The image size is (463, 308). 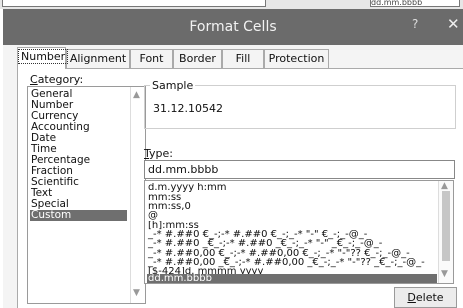 What do you see at coordinates (299, 169) in the screenshot?
I see `type-input: dd.mm.bbbb` at bounding box center [299, 169].